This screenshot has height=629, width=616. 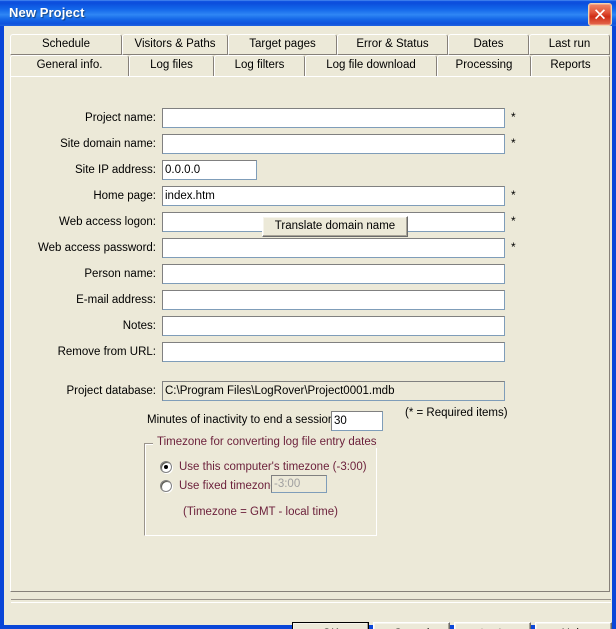 I want to click on web-access-password-required-marker: *, so click(x=513, y=247).